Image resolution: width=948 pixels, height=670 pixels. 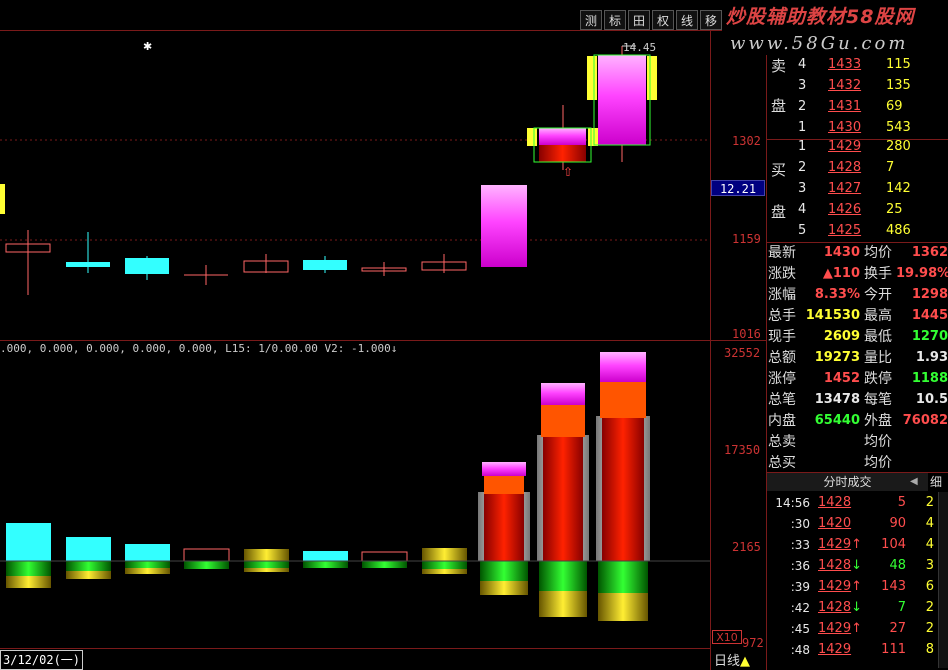 What do you see at coordinates (878, 274) in the screenshot?
I see `stat-label: 换手` at bounding box center [878, 274].